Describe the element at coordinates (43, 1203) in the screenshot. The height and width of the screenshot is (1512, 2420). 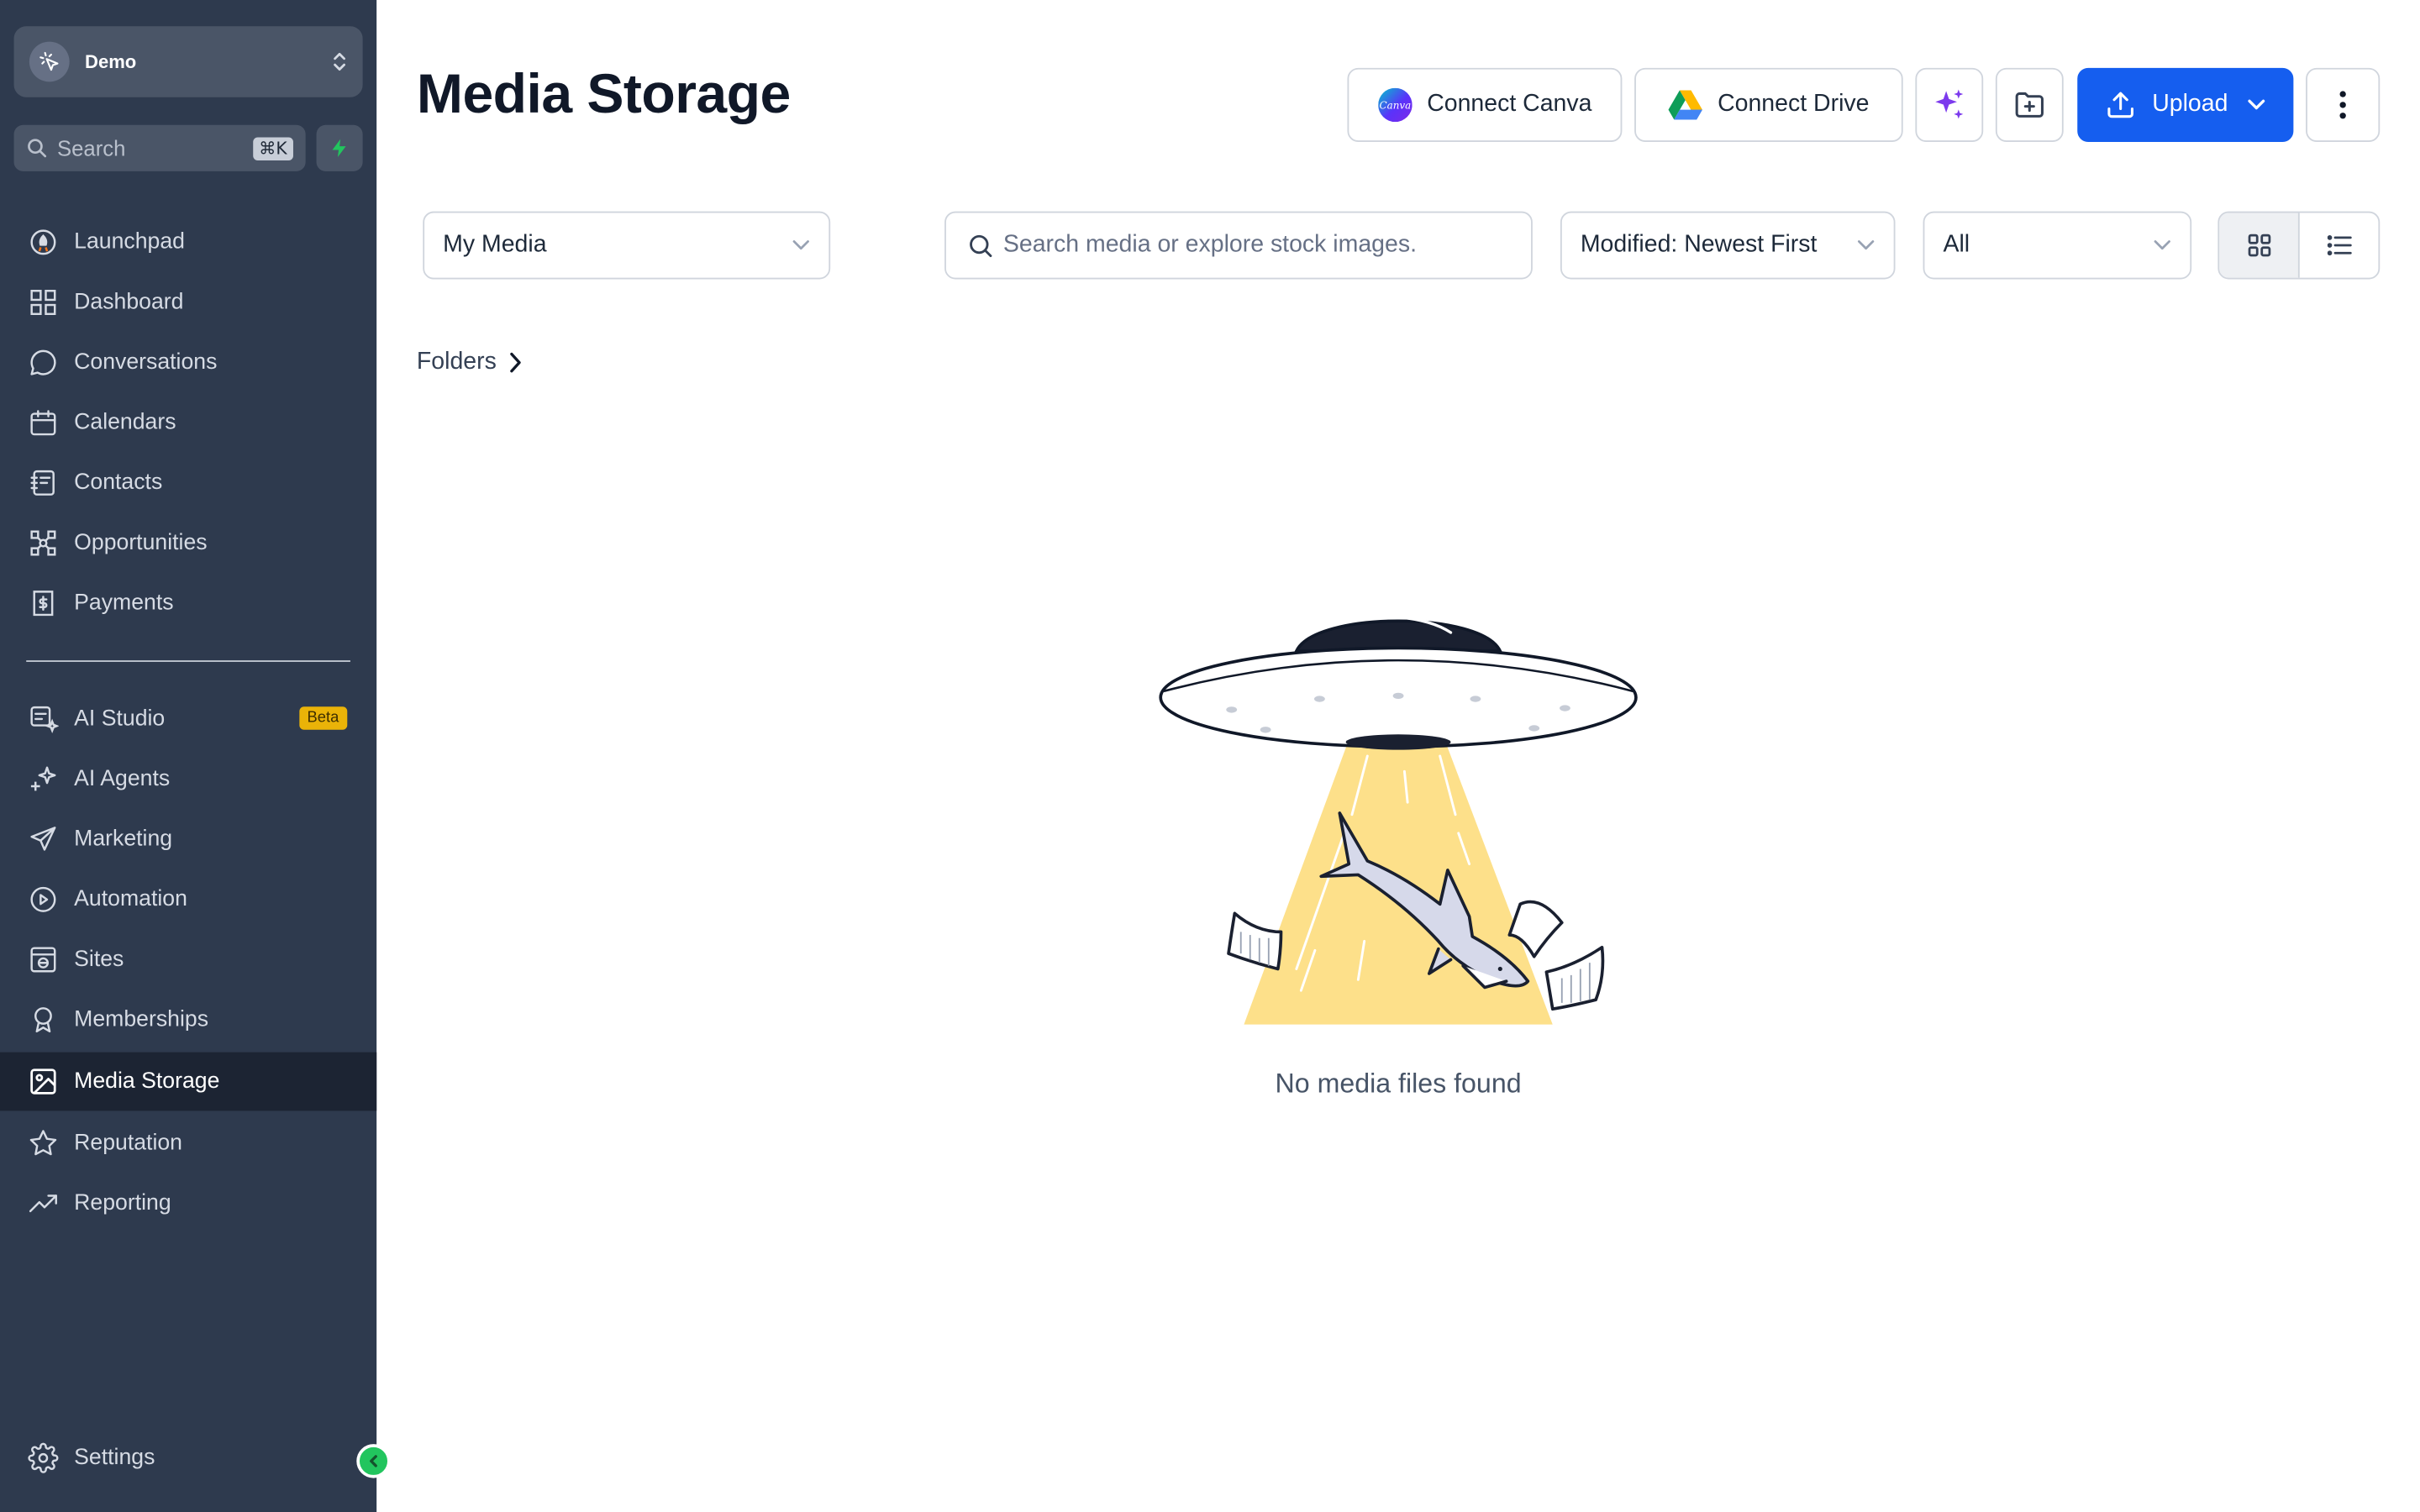
I see `trend-up-icon` at that location.